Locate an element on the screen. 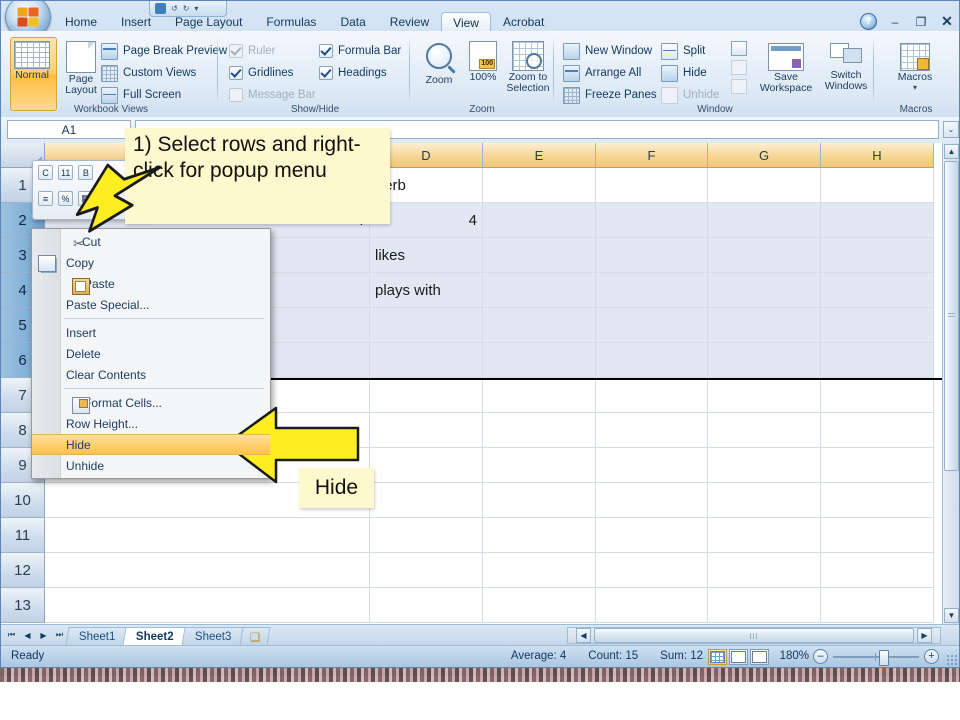  cell-G4 is located at coordinates (764, 290).